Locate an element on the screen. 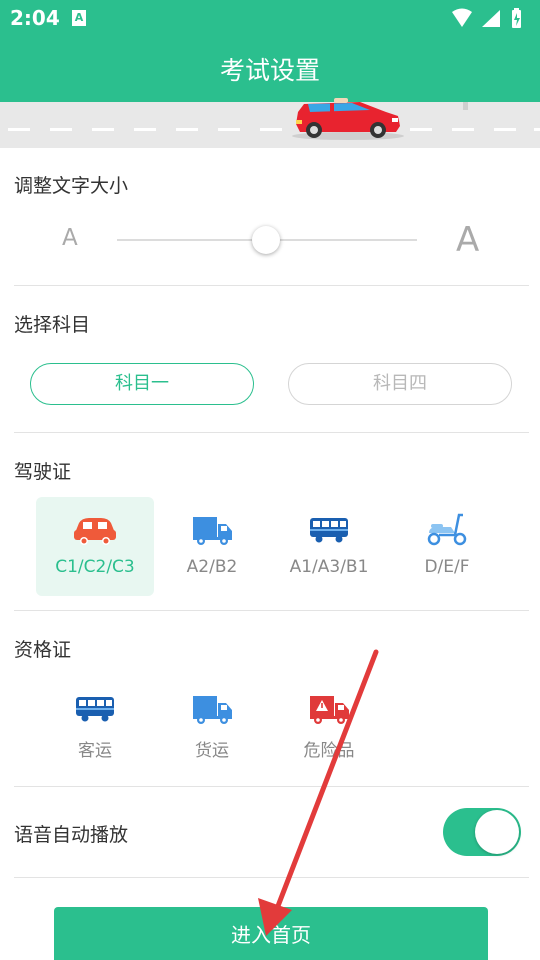  large-font-label: A is located at coordinates (468, 240).